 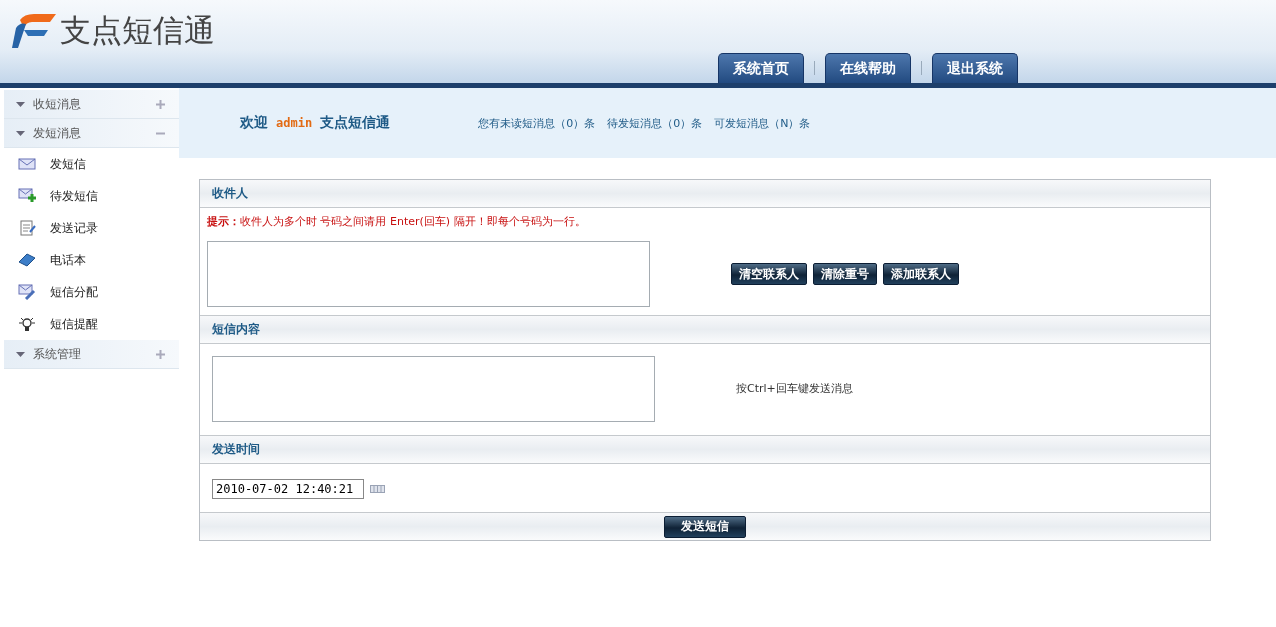 I want to click on send-button: 发送短信, so click(x=705, y=526).